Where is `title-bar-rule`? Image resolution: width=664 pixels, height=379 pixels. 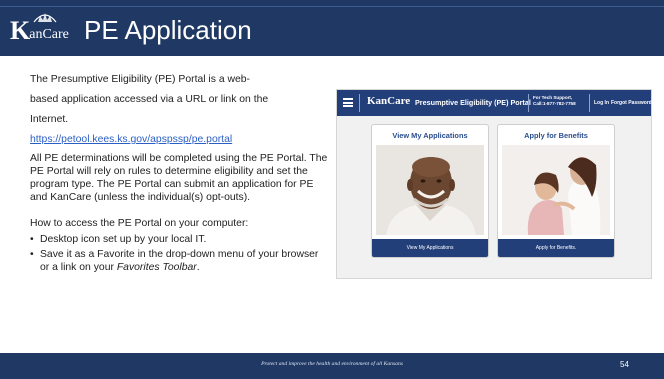
title-bar-rule is located at coordinates (332, 6).